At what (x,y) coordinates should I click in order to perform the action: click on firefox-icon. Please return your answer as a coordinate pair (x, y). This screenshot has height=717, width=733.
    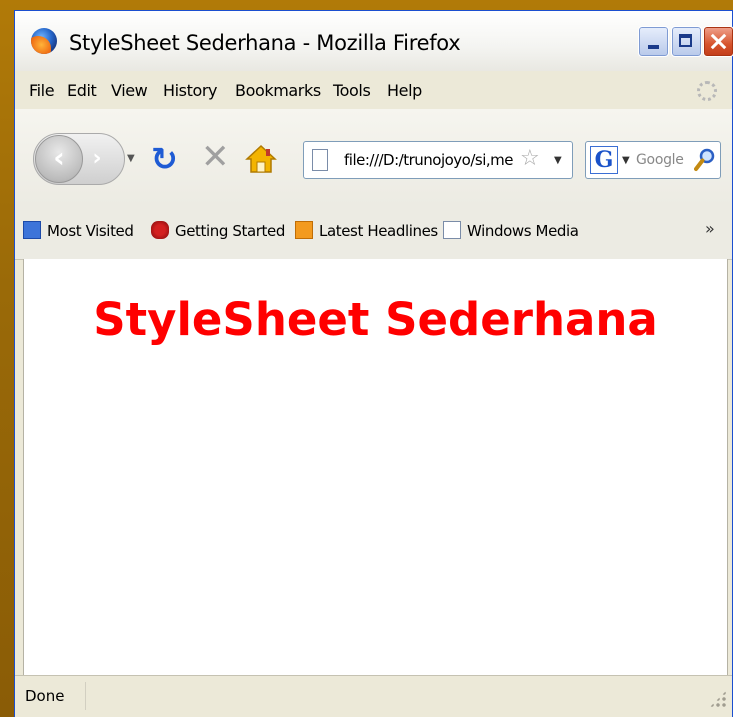
    Looking at the image, I should click on (44, 41).